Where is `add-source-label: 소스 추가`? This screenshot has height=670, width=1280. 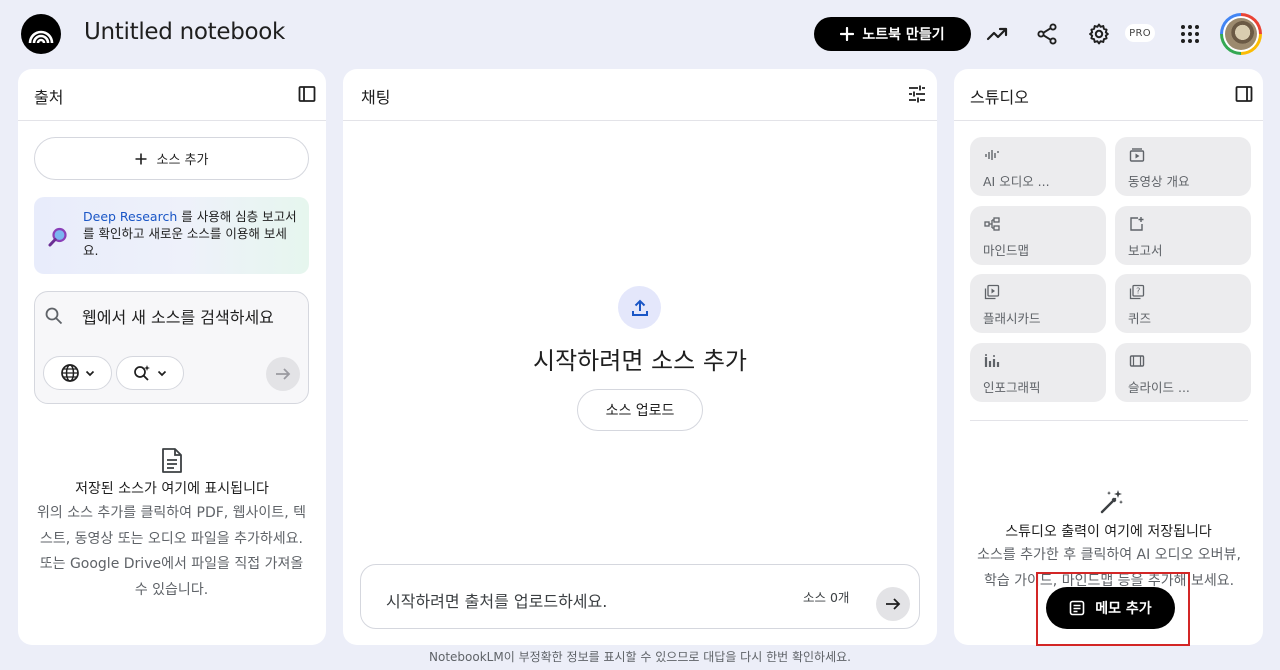 add-source-label: 소스 추가 is located at coordinates (182, 160).